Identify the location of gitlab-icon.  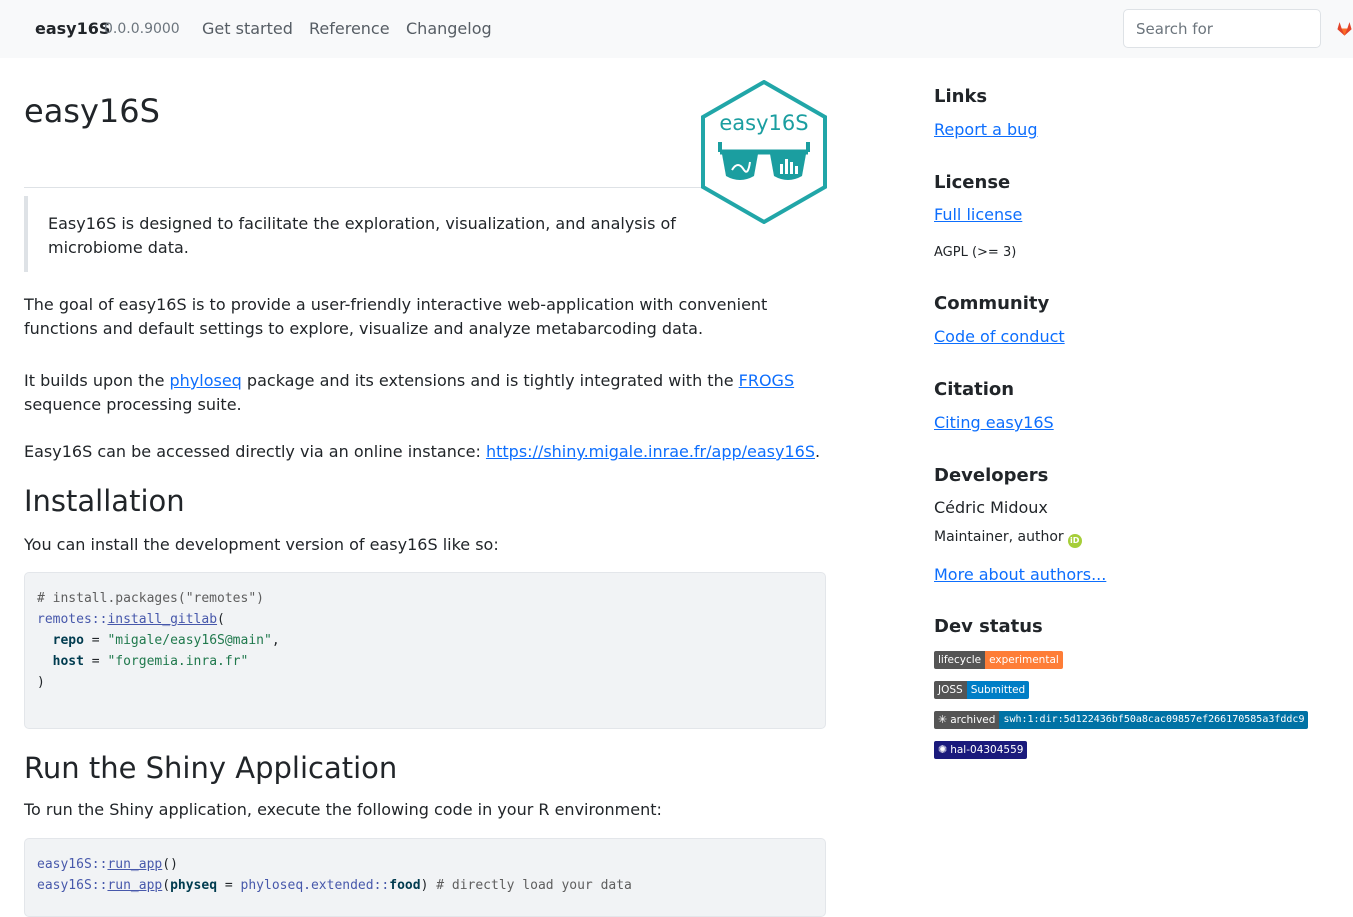
(1344, 28).